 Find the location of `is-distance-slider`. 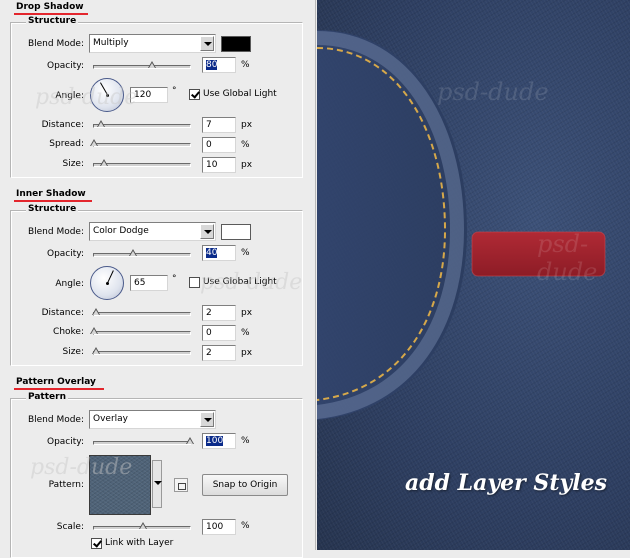

is-distance-slider is located at coordinates (141, 312).